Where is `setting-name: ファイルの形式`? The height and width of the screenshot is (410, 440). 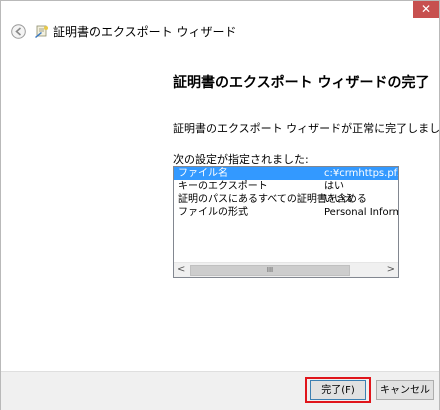 setting-name: ファイルの形式 is located at coordinates (213, 212).